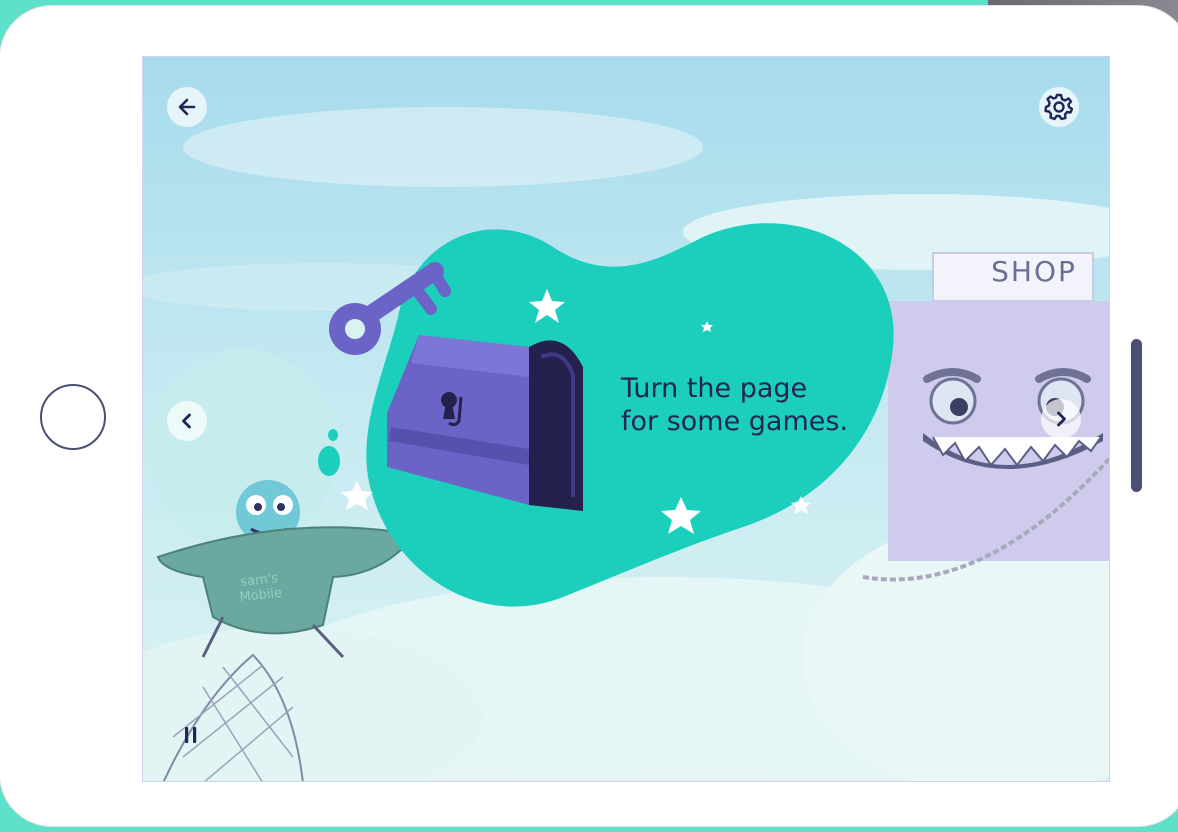 The height and width of the screenshot is (832, 1178). Describe the element at coordinates (751, 405) in the screenshot. I see `page-message: Turn the page for some games.` at that location.